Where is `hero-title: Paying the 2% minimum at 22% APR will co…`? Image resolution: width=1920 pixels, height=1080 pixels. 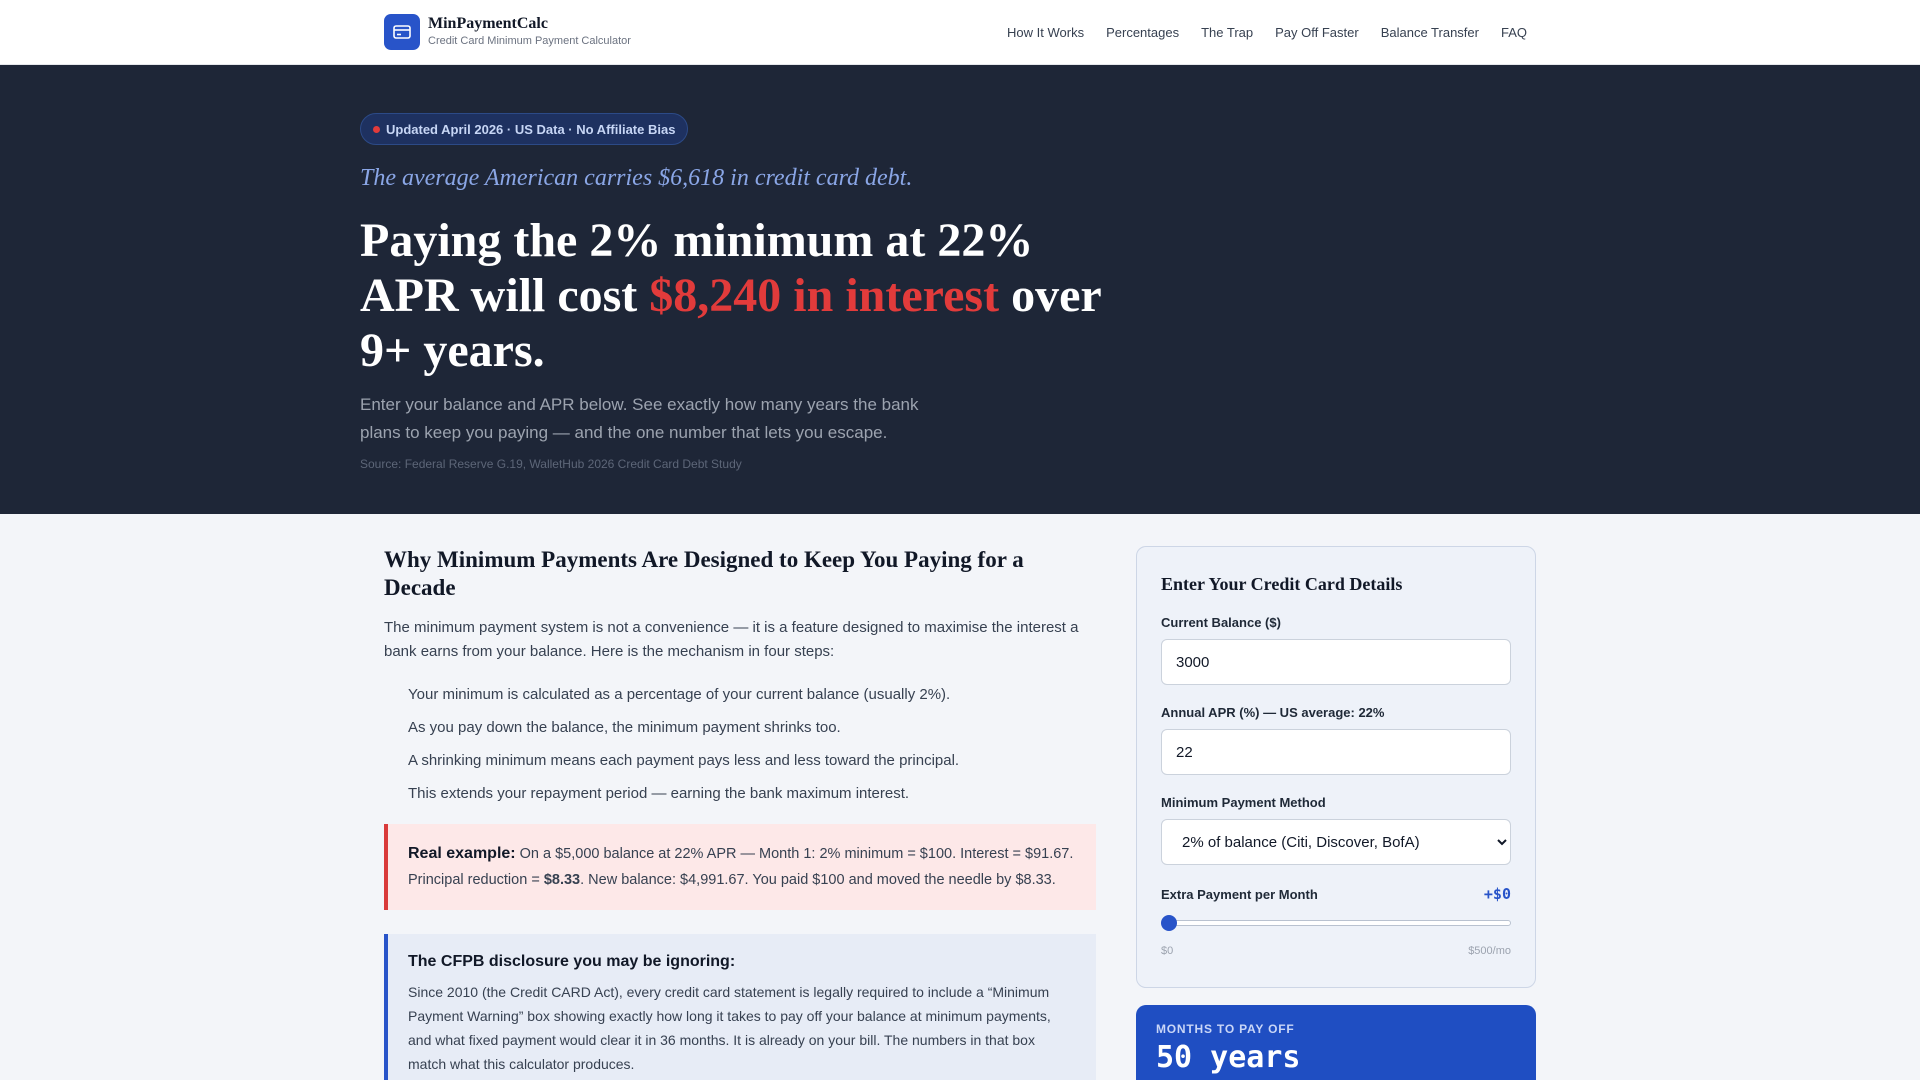
hero-title: Paying the 2% minimum at 22% APR will co… is located at coordinates (745, 295).